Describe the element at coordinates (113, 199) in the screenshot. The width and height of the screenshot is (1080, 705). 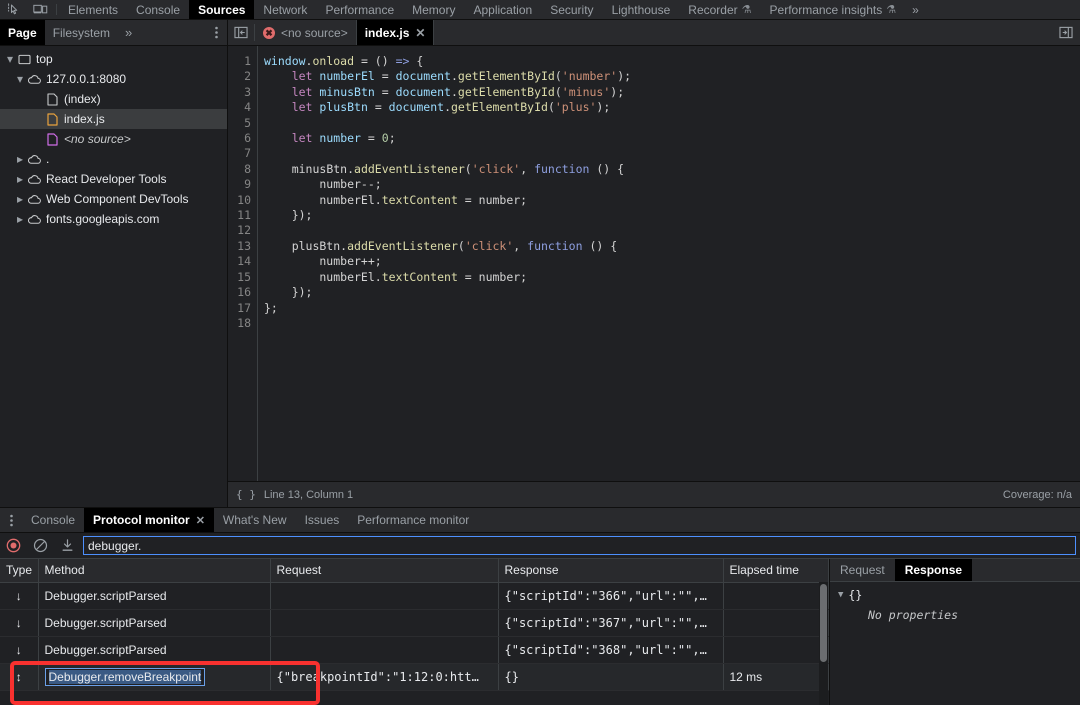
I see `tree-item-web-component-devtools: ▸ Web Component DevTools` at that location.